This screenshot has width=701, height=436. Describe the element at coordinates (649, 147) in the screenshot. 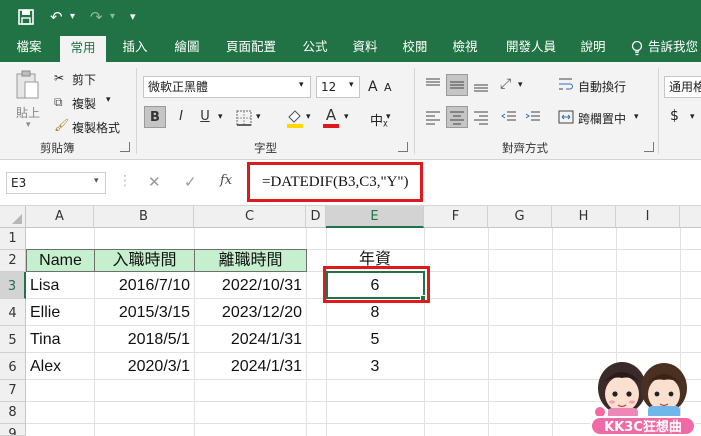

I see `alignment-launcher-icon` at that location.